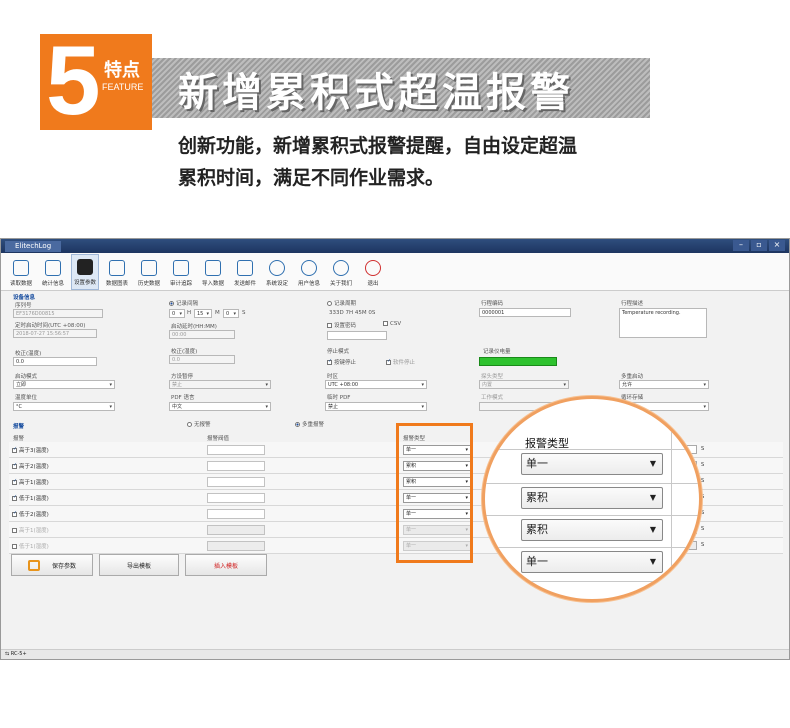  Describe the element at coordinates (203, 313) in the screenshot. I see `interval-minutes: 15` at that location.